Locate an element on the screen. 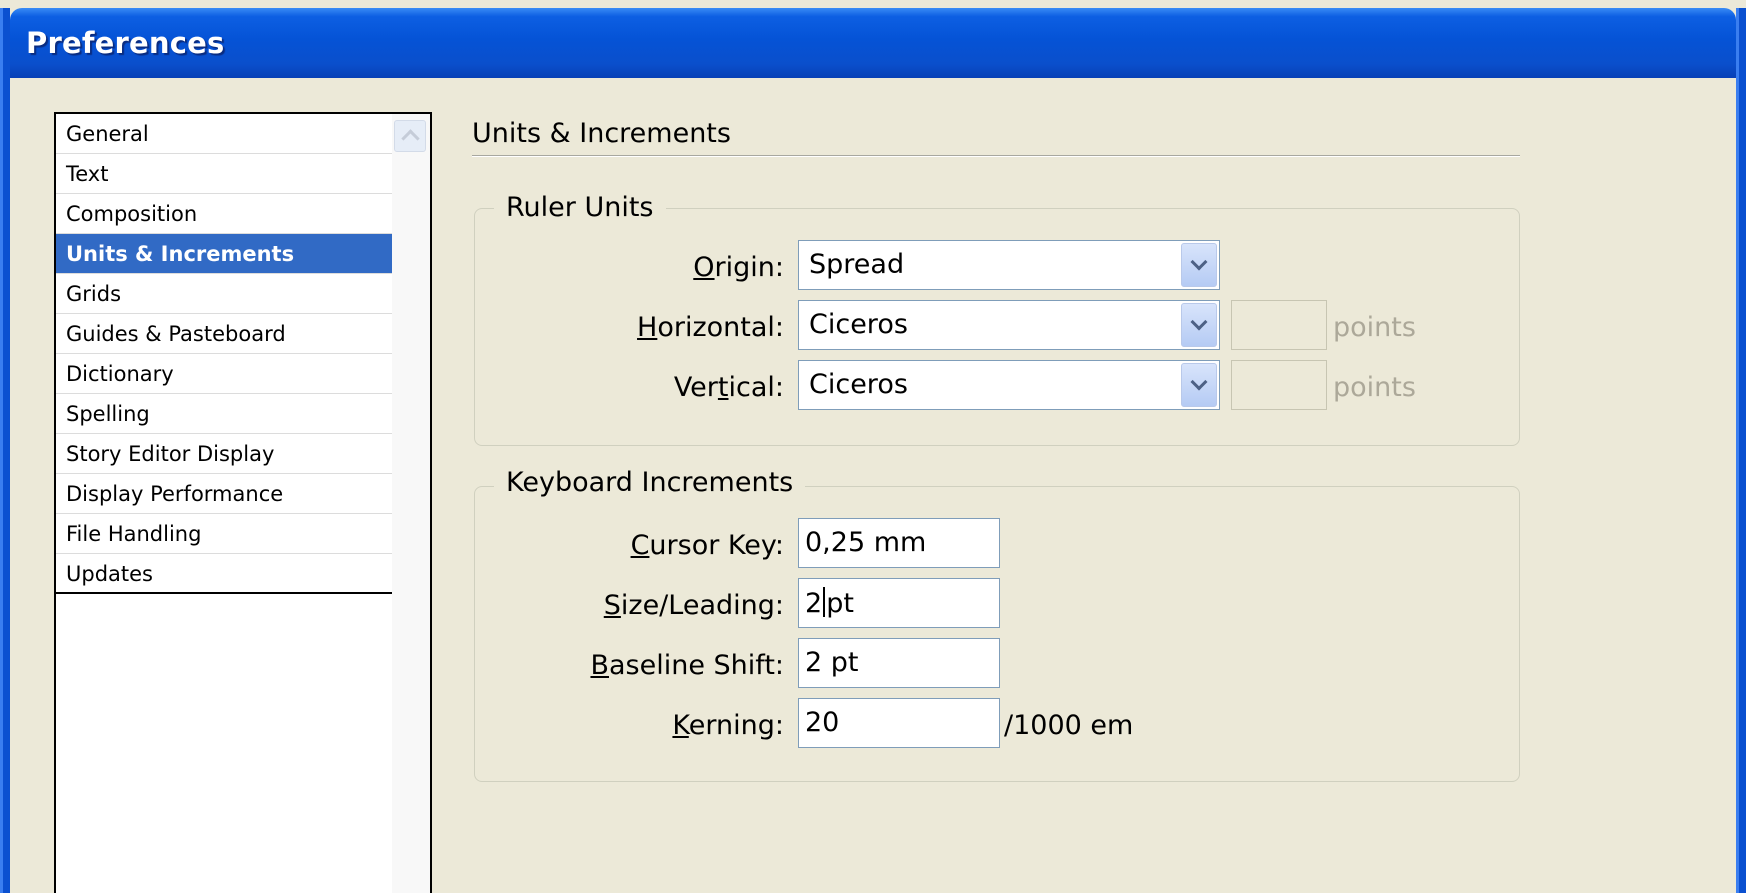 This screenshot has height=893, width=1746. baseline-shift-input: 2 pt is located at coordinates (899, 663).